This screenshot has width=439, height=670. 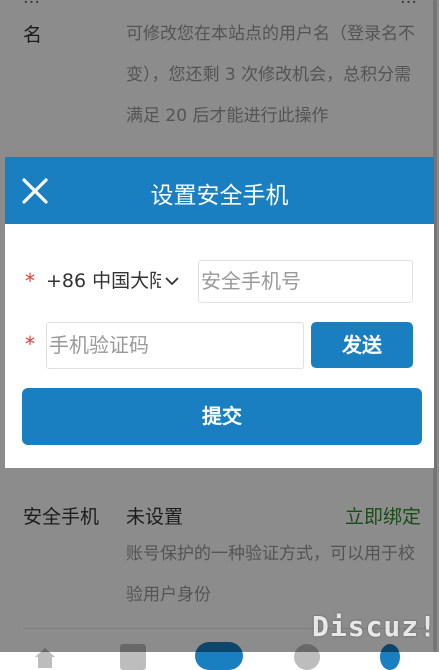 What do you see at coordinates (222, 416) in the screenshot?
I see `submit-button: 提交` at bounding box center [222, 416].